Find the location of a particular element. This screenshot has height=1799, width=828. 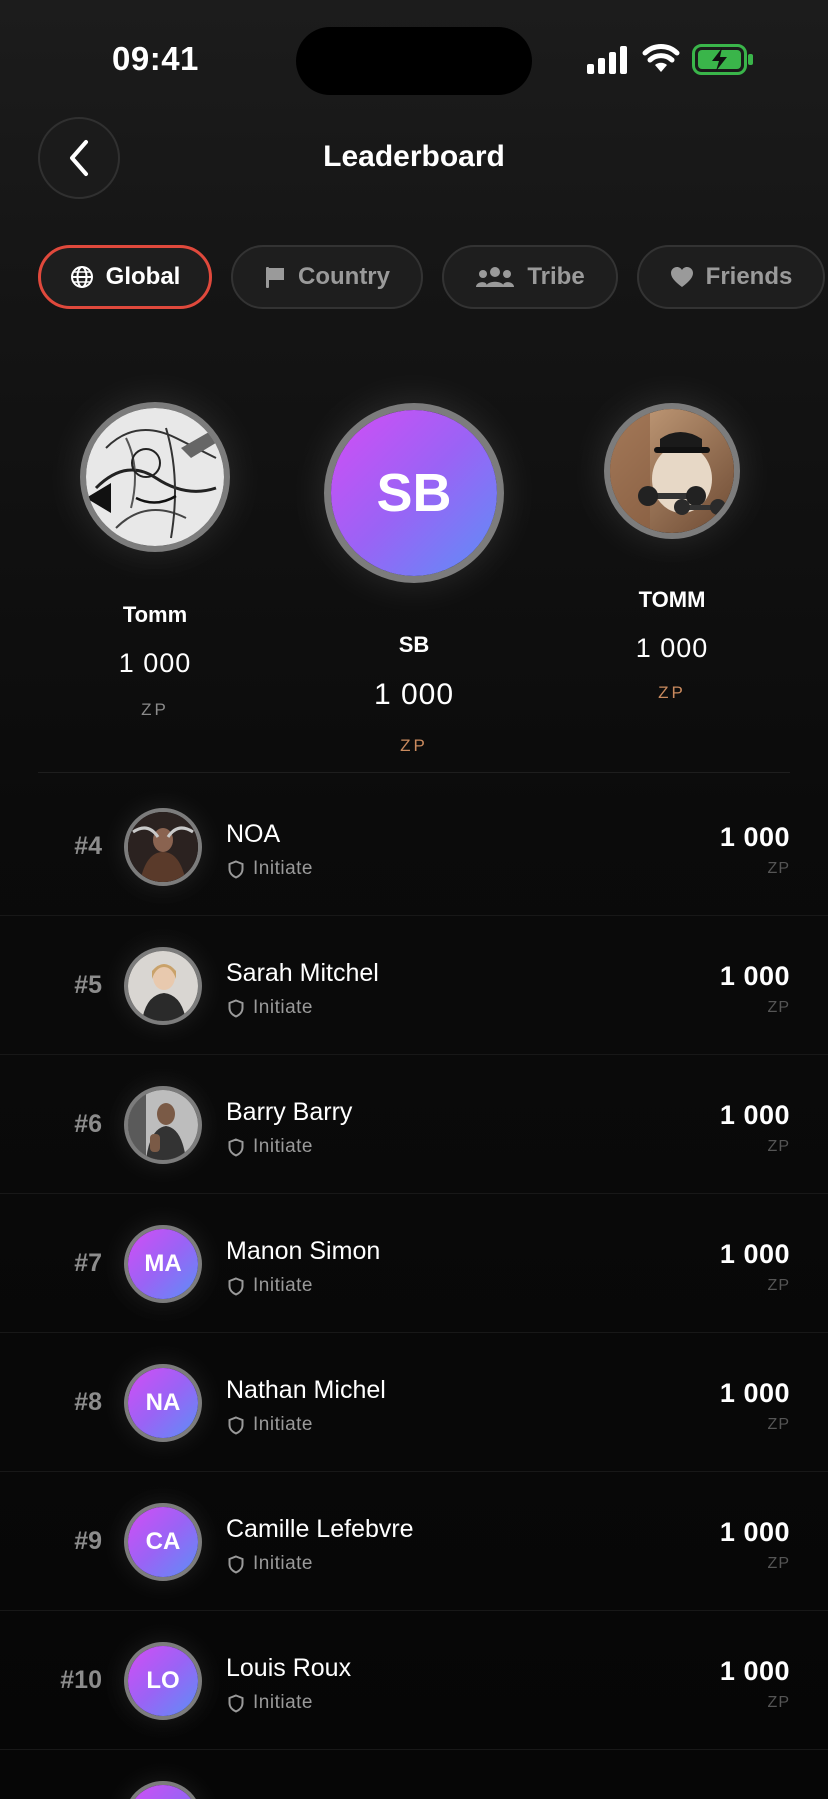

tab-label: Country is located at coordinates (344, 276).